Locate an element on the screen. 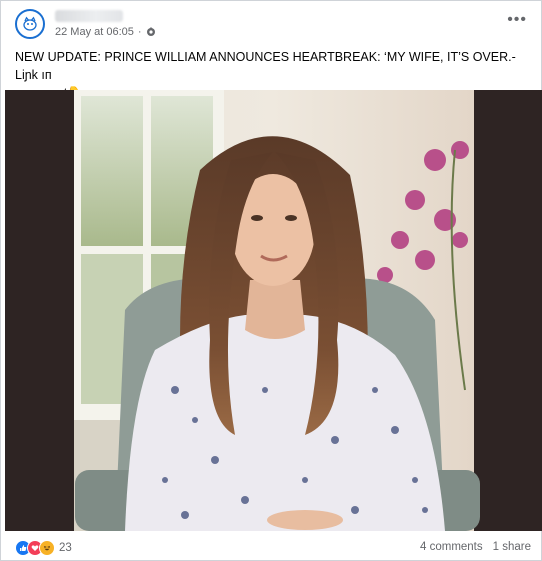 The image size is (542, 561). page-avatar is located at coordinates (30, 24).